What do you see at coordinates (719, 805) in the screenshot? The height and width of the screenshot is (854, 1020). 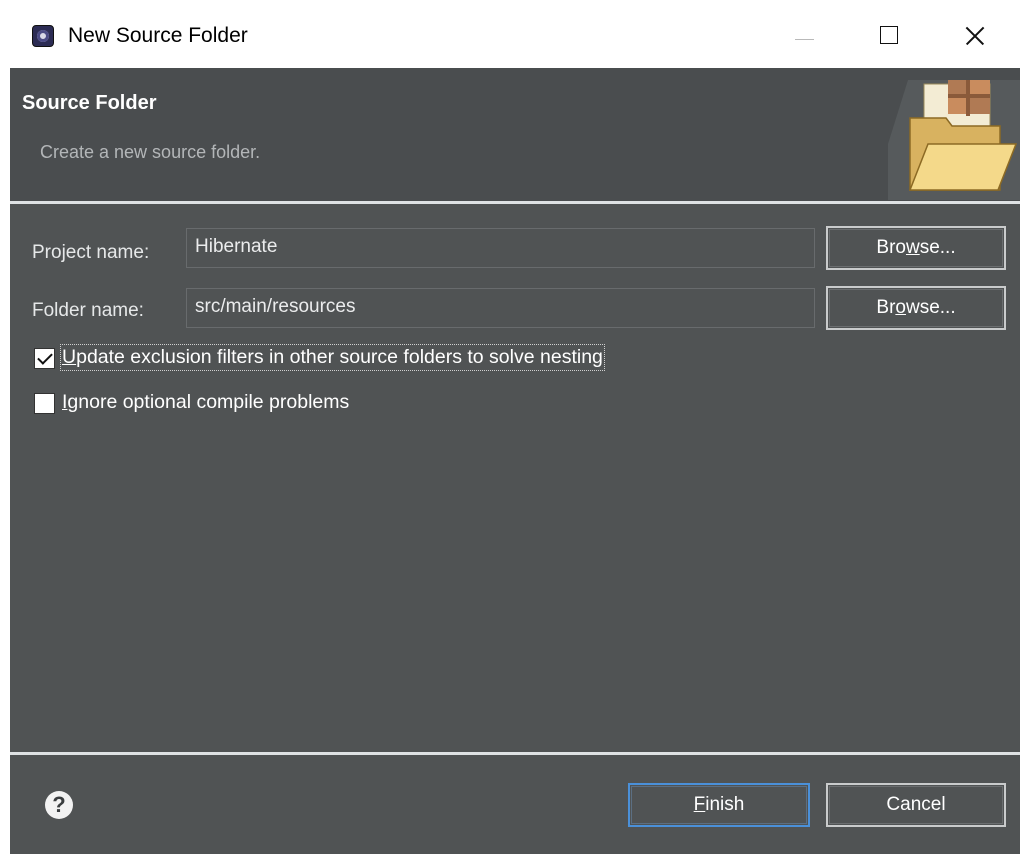 I see `finish-button: Finish` at bounding box center [719, 805].